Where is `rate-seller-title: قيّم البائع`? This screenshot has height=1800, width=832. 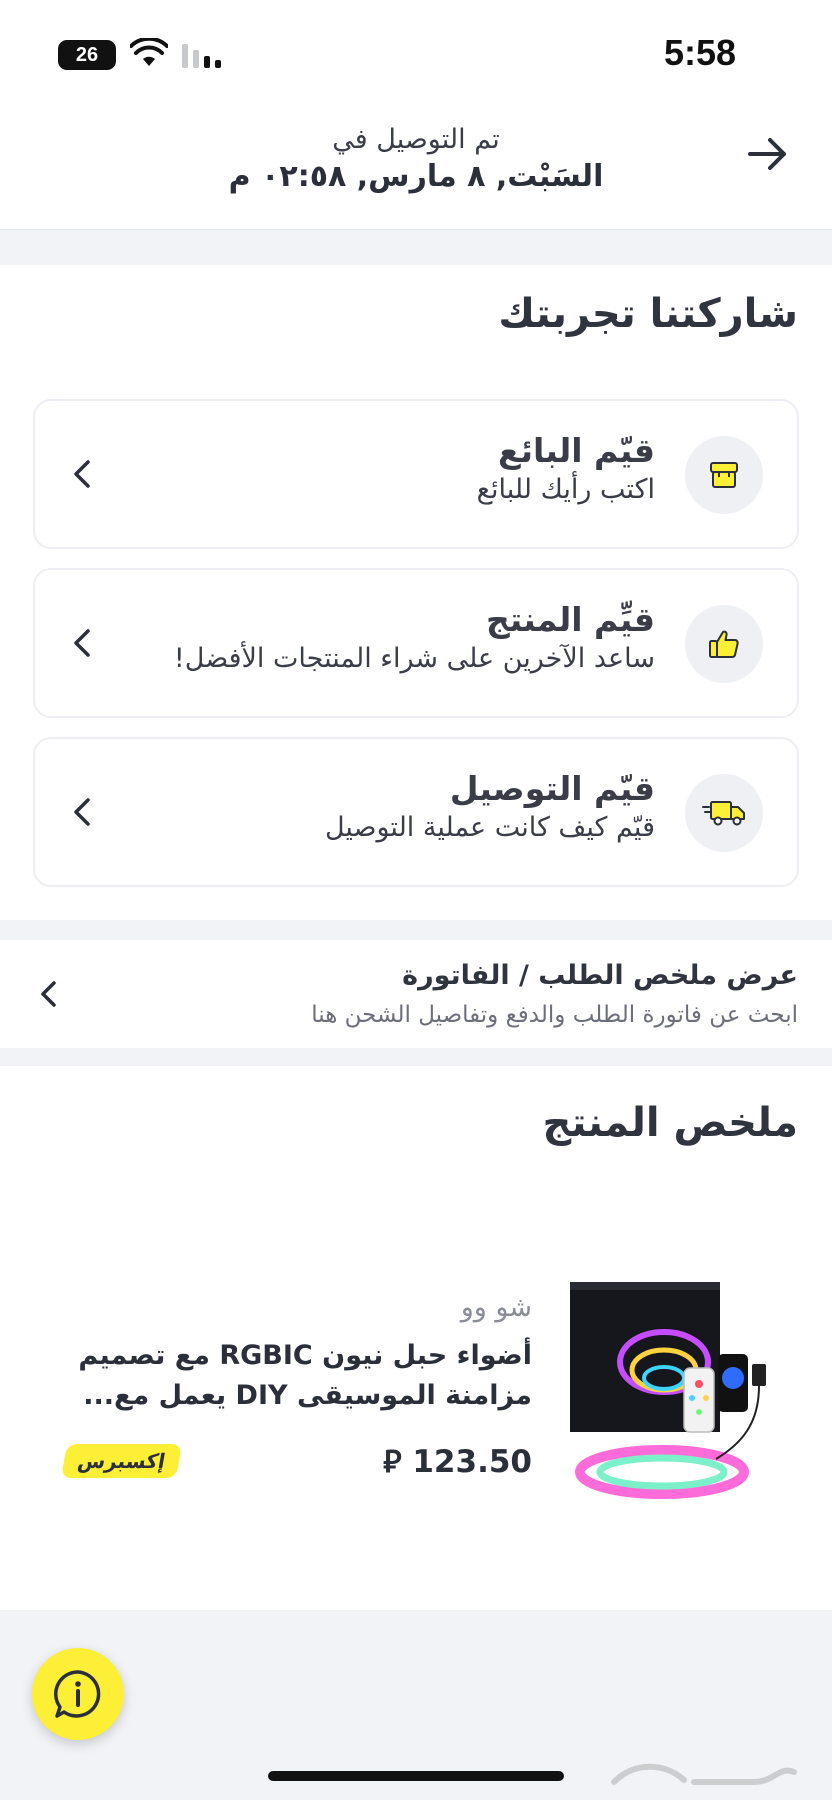 rate-seller-title: قيّم البائع is located at coordinates (576, 450).